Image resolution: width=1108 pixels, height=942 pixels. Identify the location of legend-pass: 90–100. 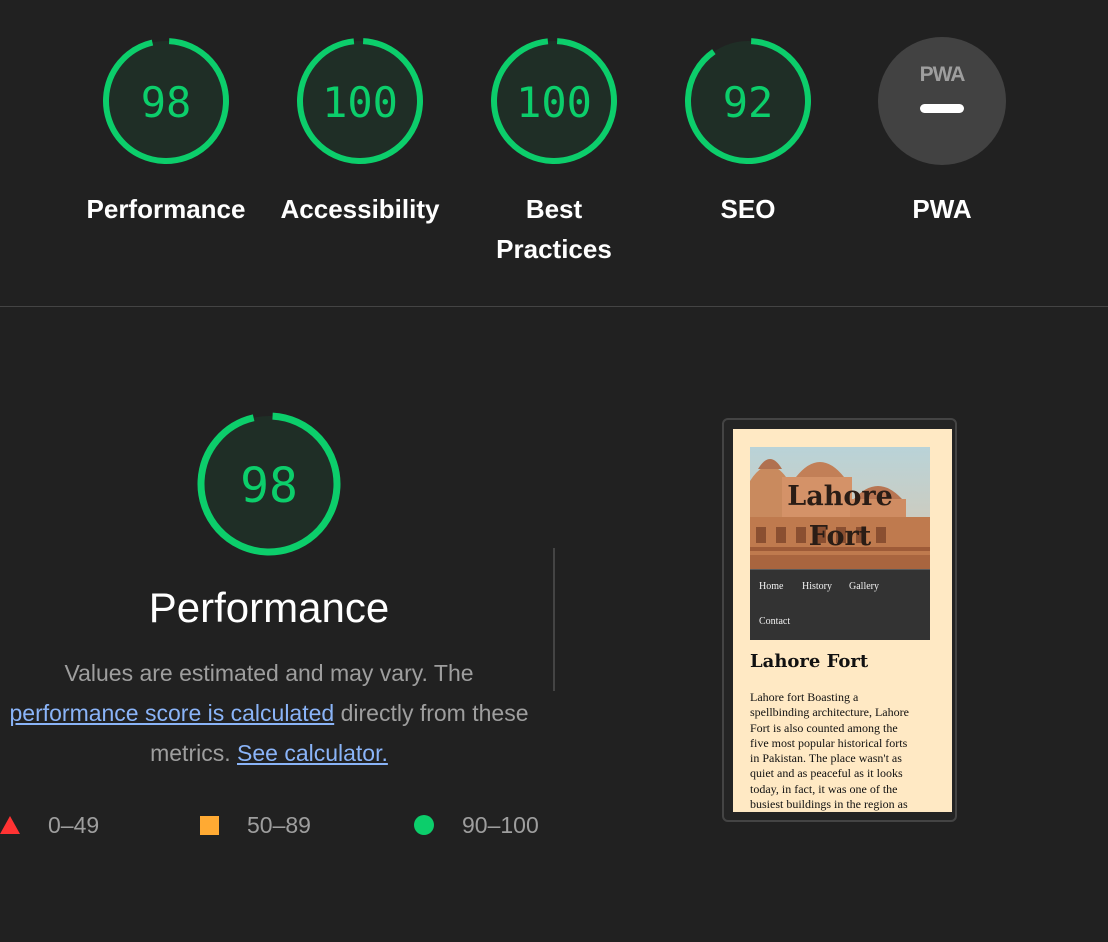
(476, 825).